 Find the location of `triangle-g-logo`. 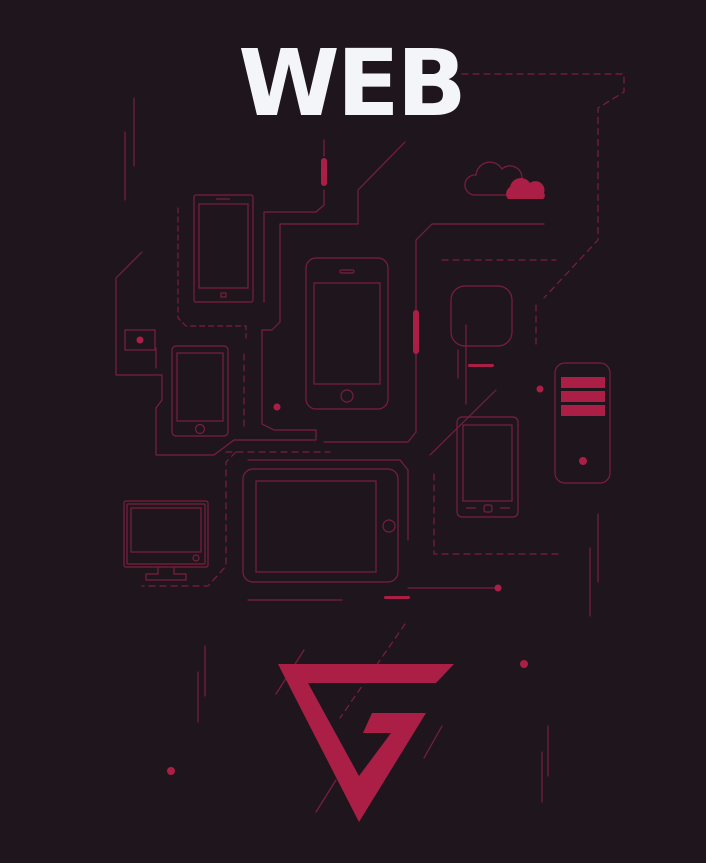

triangle-g-logo is located at coordinates (366, 743).